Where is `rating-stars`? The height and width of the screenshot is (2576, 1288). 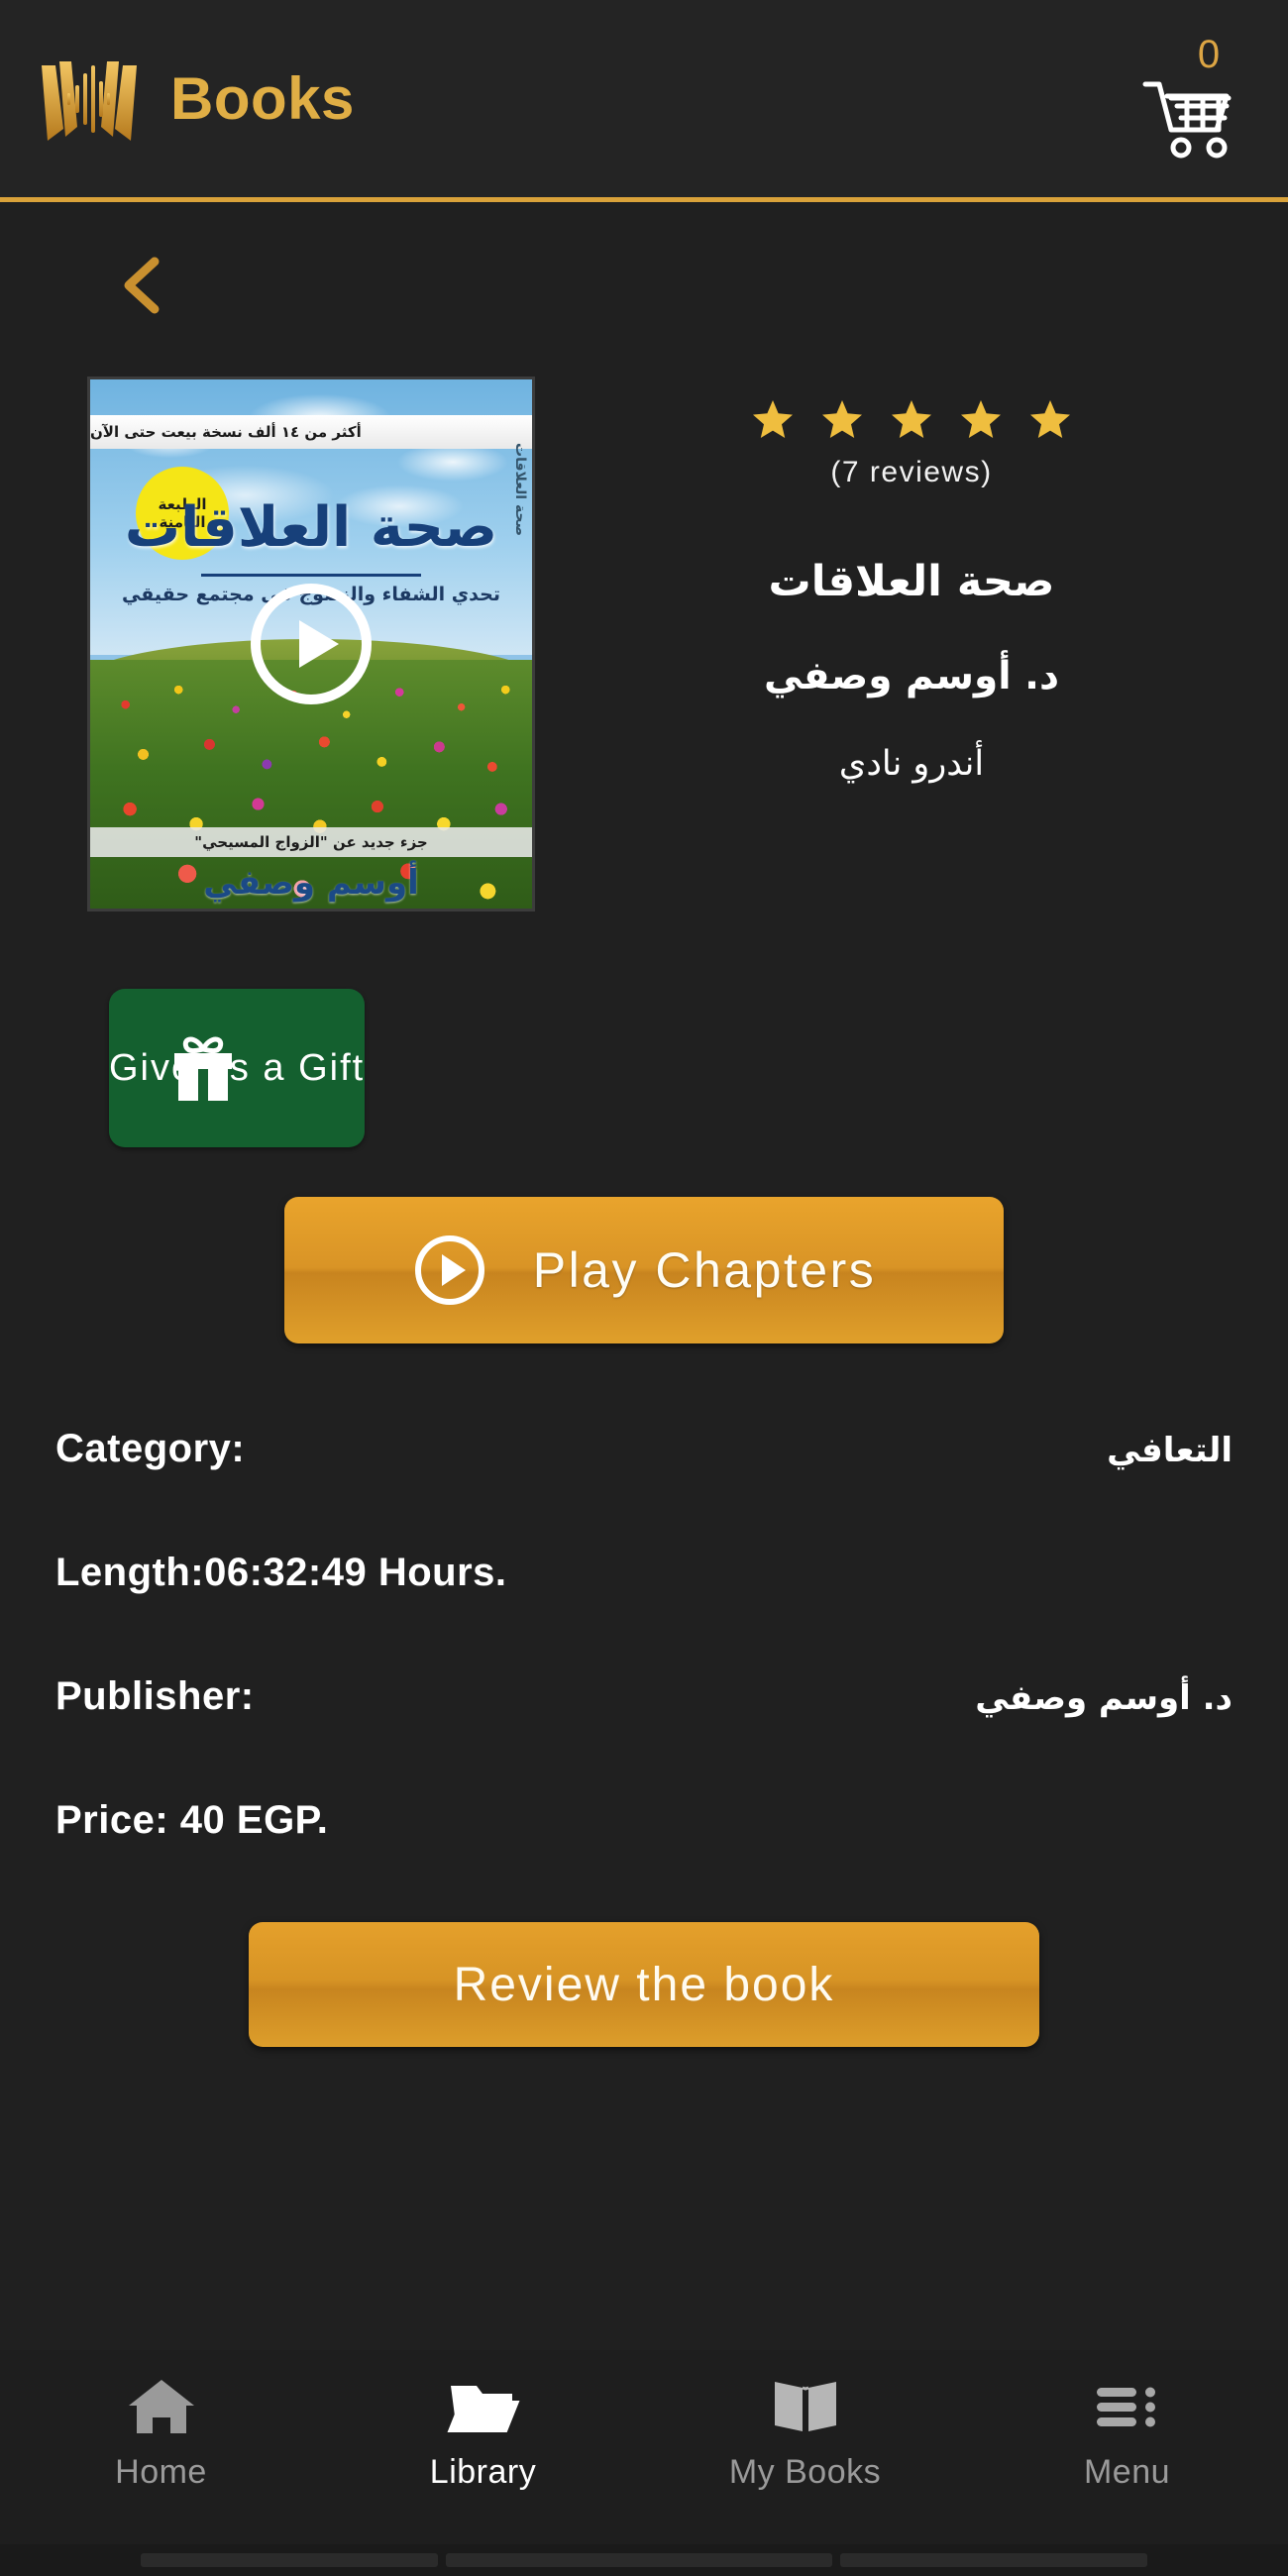 rating-stars is located at coordinates (912, 419).